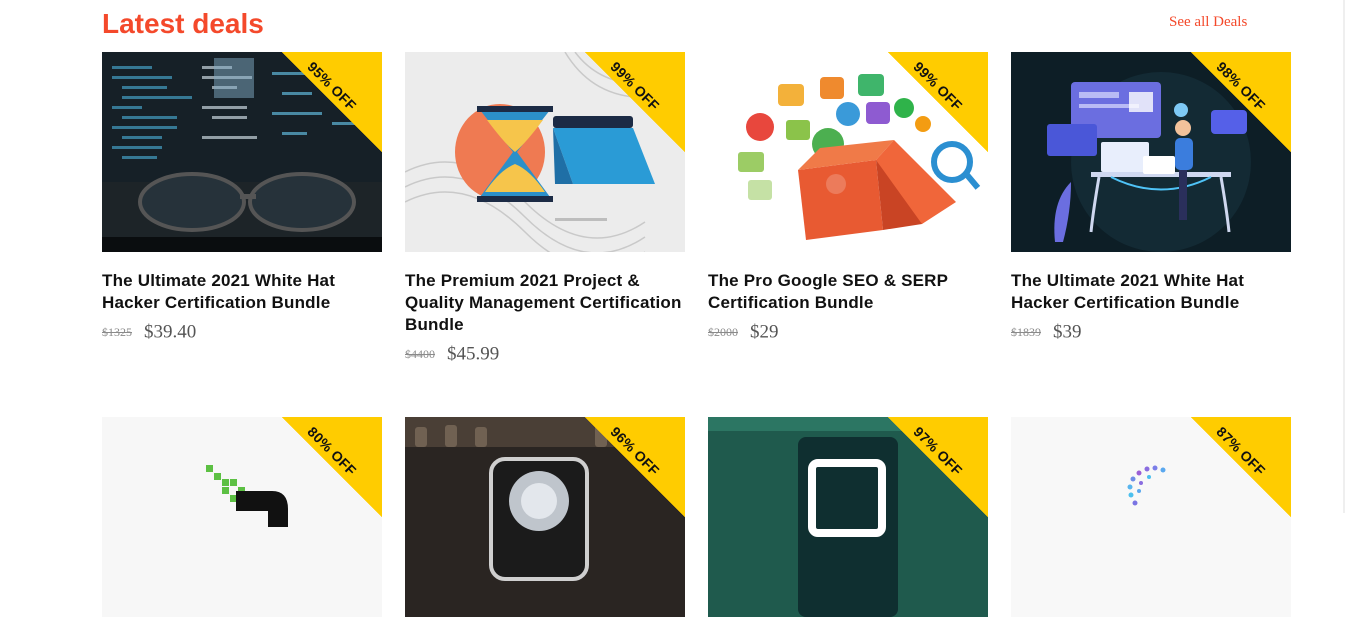 The width and height of the screenshot is (1348, 617). What do you see at coordinates (170, 332) in the screenshot?
I see `sale-price: $39.40` at bounding box center [170, 332].